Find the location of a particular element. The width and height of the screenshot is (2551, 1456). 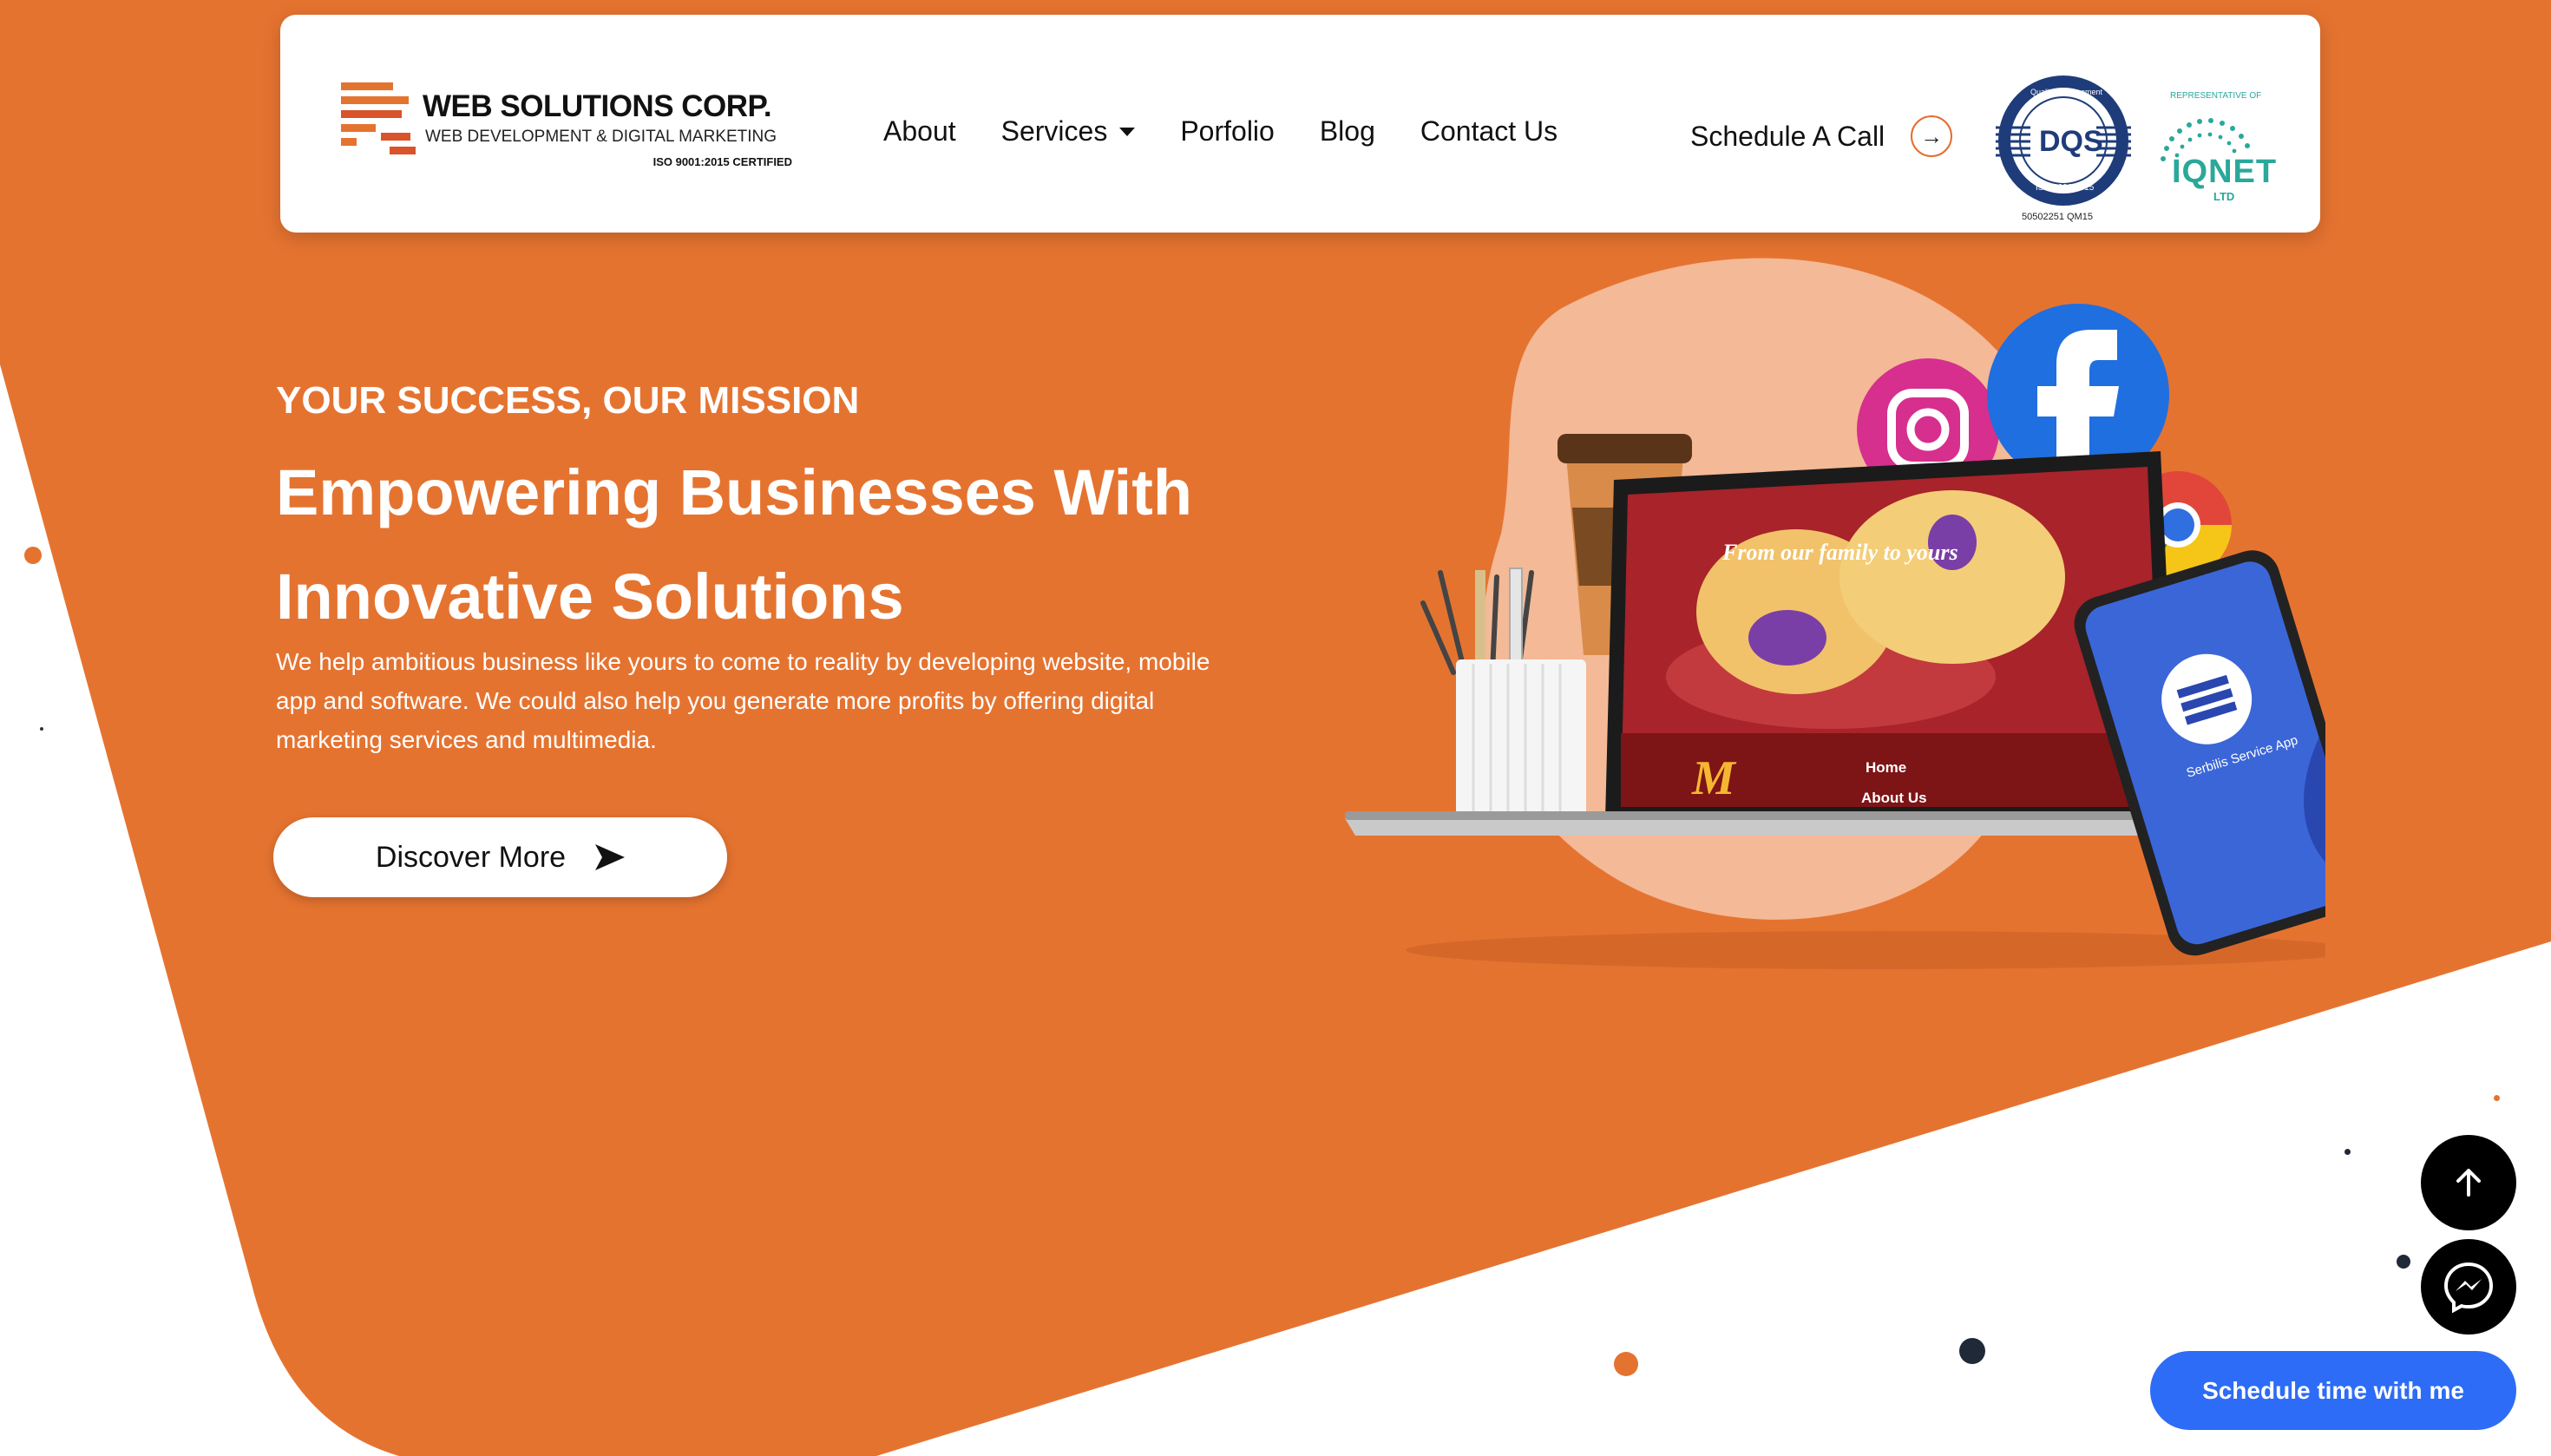

schedule-call-link: Schedule A Call → is located at coordinates (1822, 136).